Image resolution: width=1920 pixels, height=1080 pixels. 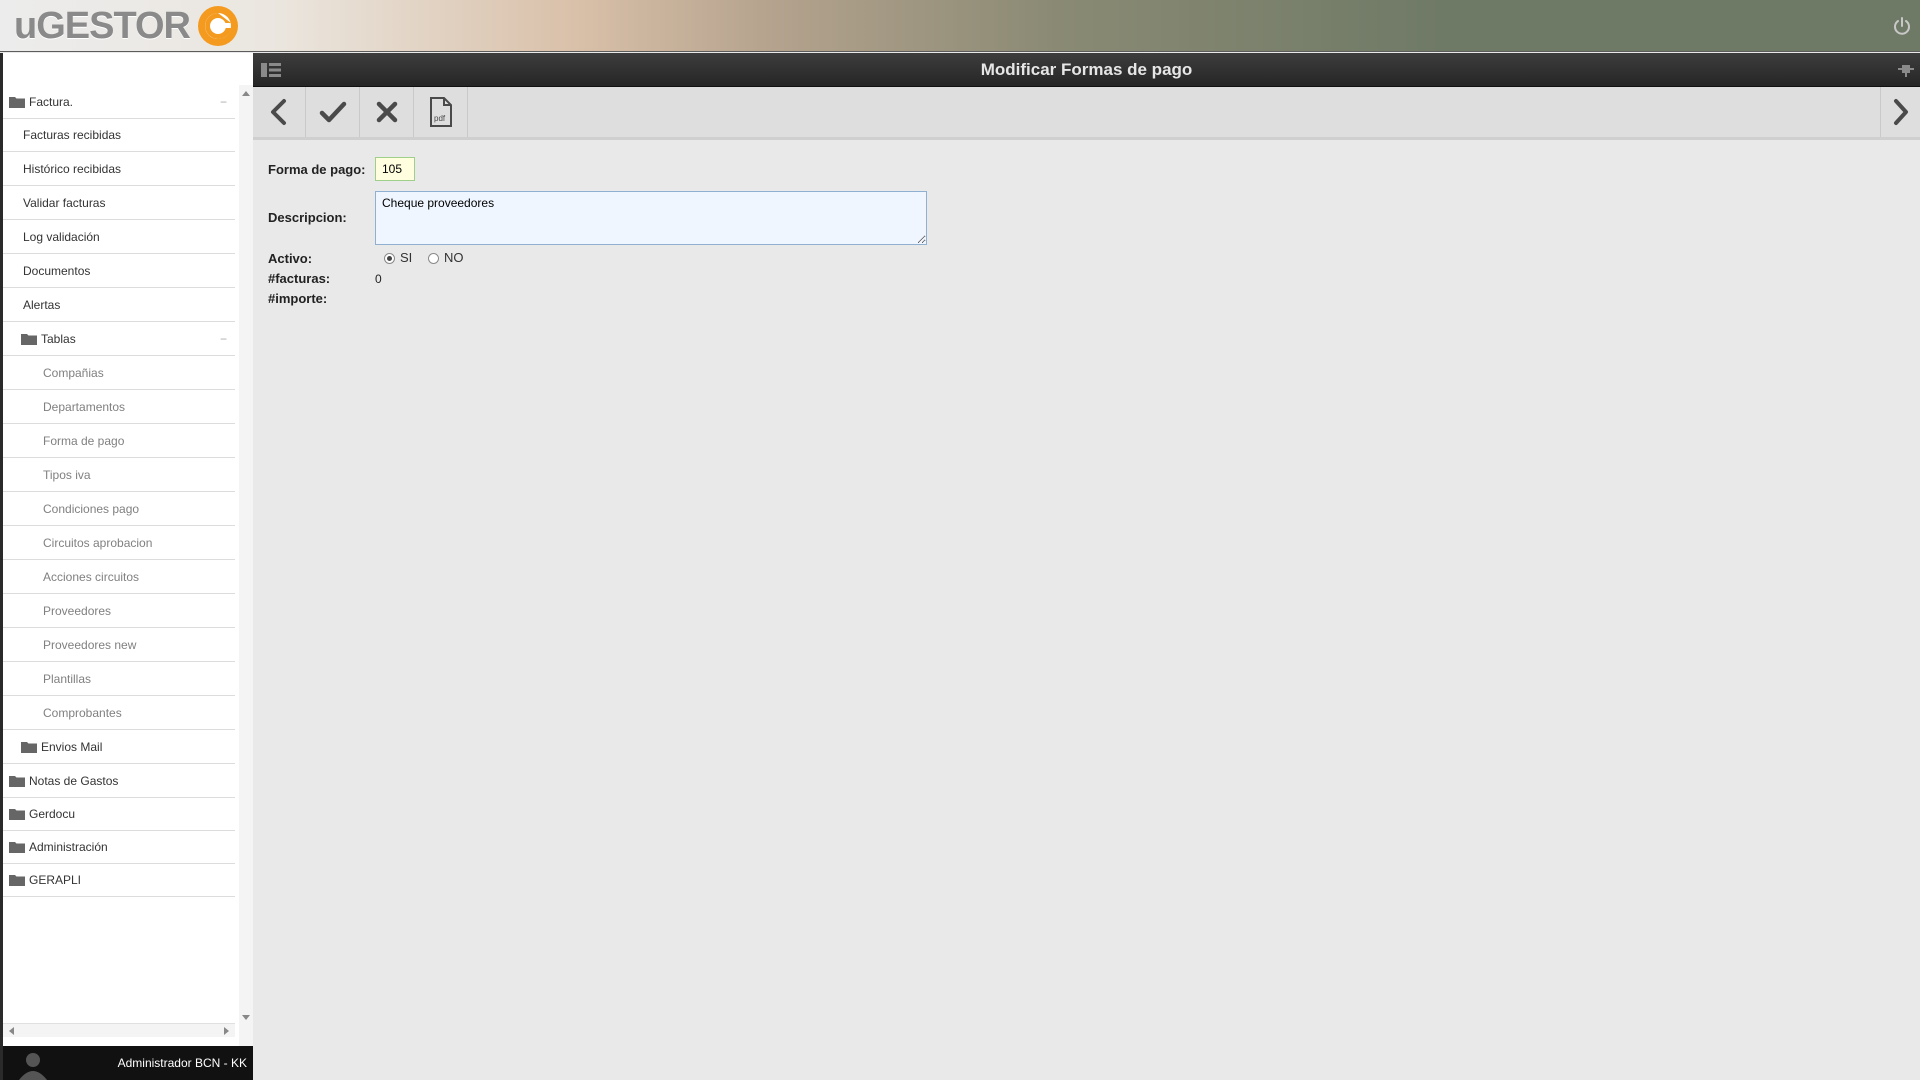 I want to click on codigo-label: Forma de pago:, so click(x=317, y=169).